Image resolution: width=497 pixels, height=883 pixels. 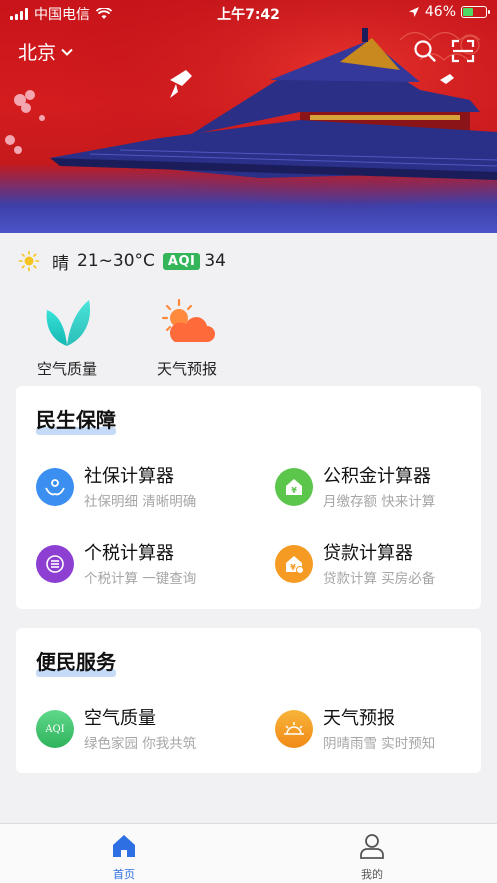 I want to click on shortcut-weather-forecast: 天气预报, so click(x=187, y=337).